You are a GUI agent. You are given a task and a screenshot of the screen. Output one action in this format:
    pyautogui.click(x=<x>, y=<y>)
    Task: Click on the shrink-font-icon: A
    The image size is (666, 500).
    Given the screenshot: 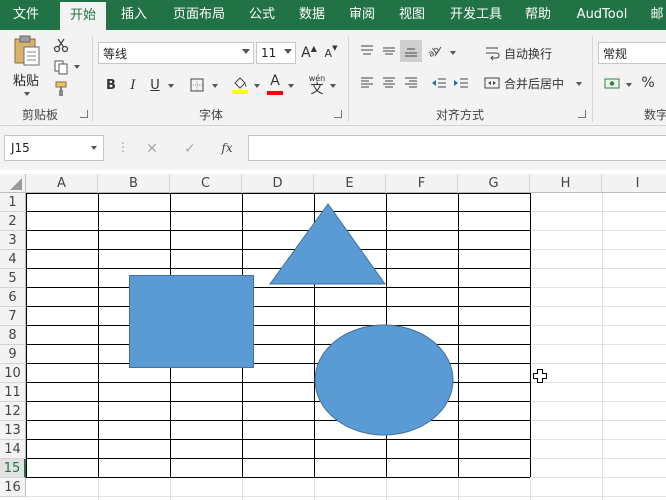 What is the action you would take?
    pyautogui.click(x=328, y=53)
    